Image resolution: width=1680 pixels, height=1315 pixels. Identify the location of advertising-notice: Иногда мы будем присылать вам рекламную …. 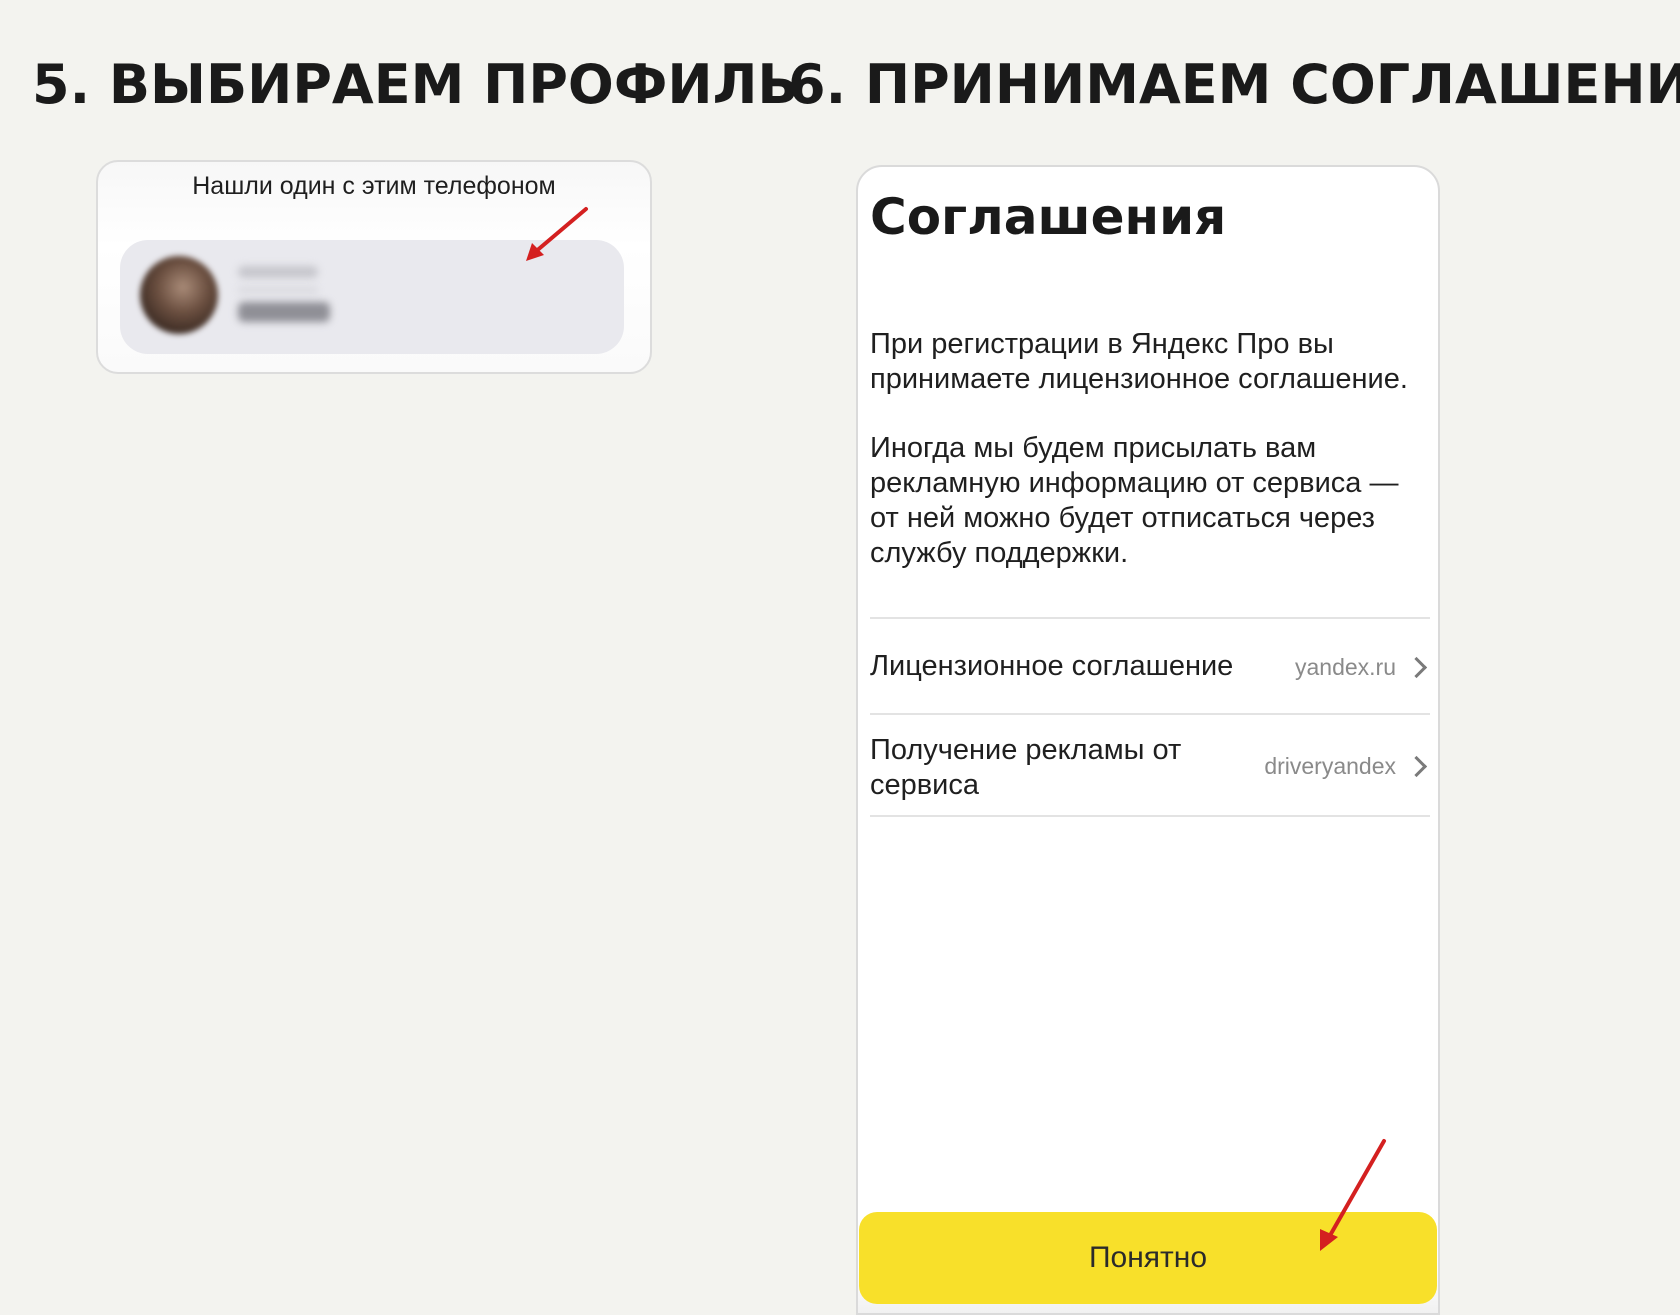
(1134, 500).